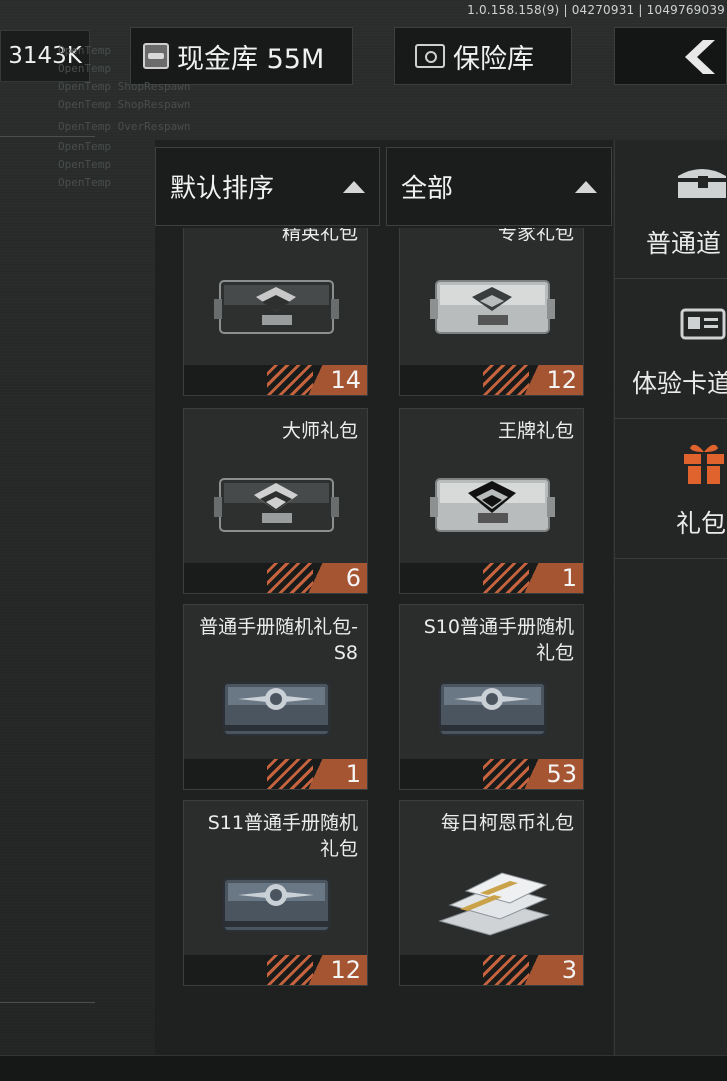  Describe the element at coordinates (535, 236) in the screenshot. I see `item-name: 专家礼包` at that location.